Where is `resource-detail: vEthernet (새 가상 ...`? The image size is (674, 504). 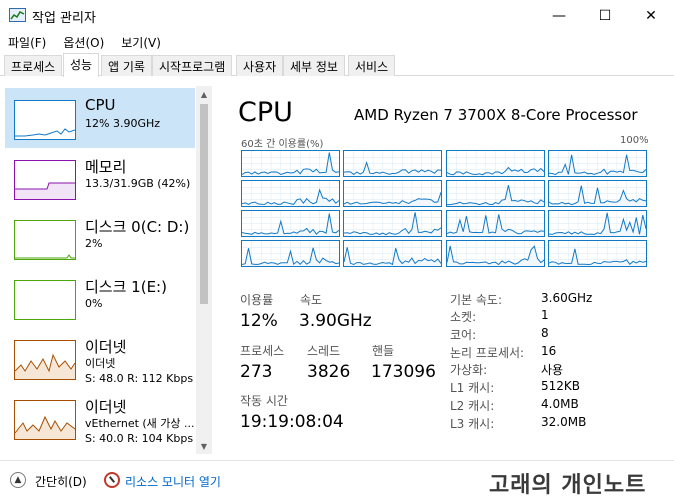 resource-detail: vEthernet (새 가상 ... is located at coordinates (140, 423).